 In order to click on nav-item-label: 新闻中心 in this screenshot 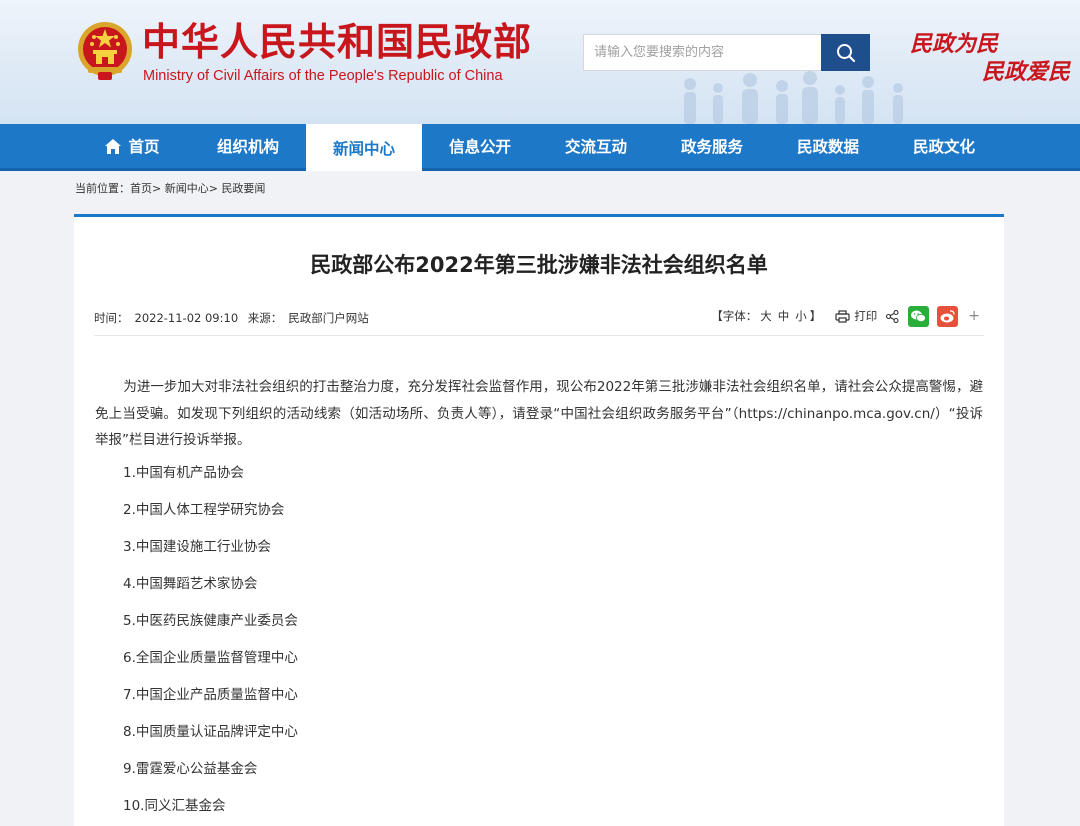, I will do `click(363, 148)`.